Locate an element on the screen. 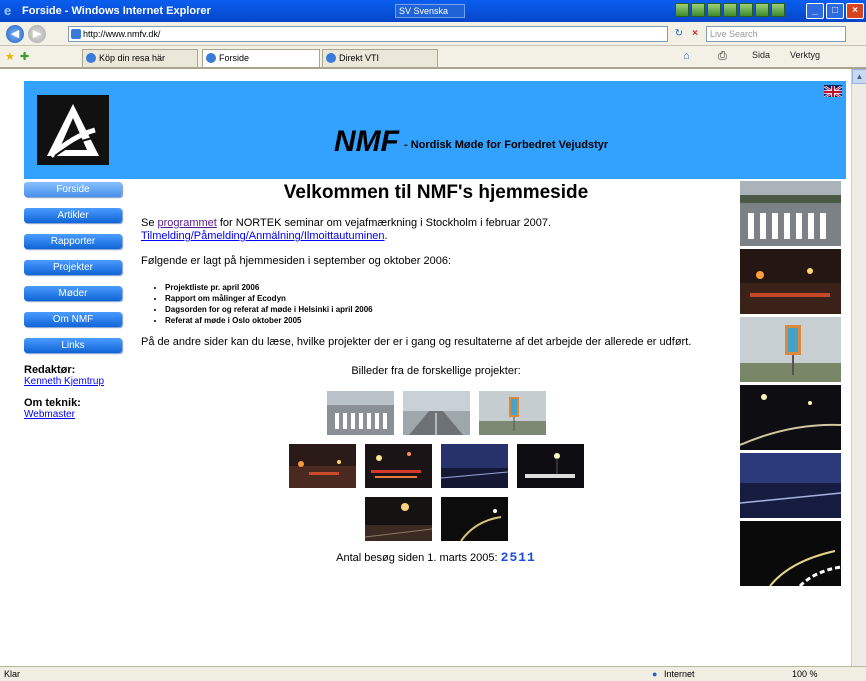 The image size is (866, 681). visit-counter-value: 2511 is located at coordinates (518, 557).